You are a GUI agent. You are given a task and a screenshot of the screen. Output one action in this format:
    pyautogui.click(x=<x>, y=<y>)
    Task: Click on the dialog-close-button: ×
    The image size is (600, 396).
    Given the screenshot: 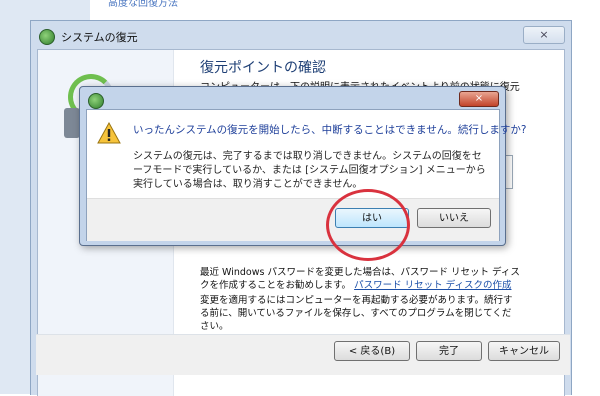 What is the action you would take?
    pyautogui.click(x=479, y=99)
    